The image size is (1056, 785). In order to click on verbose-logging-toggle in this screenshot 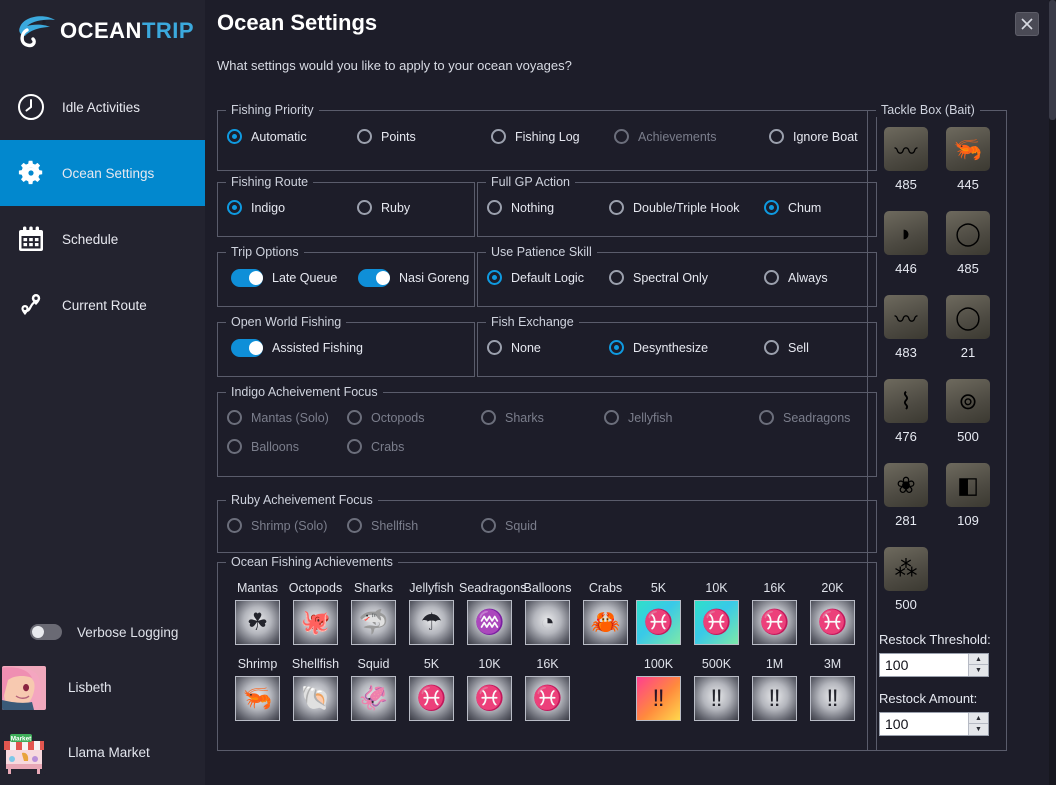, I will do `click(46, 632)`.